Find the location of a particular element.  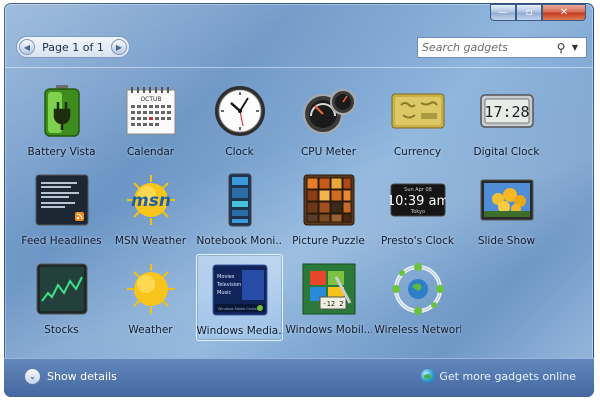

chevron-down-icon: ⌄ is located at coordinates (32, 376).